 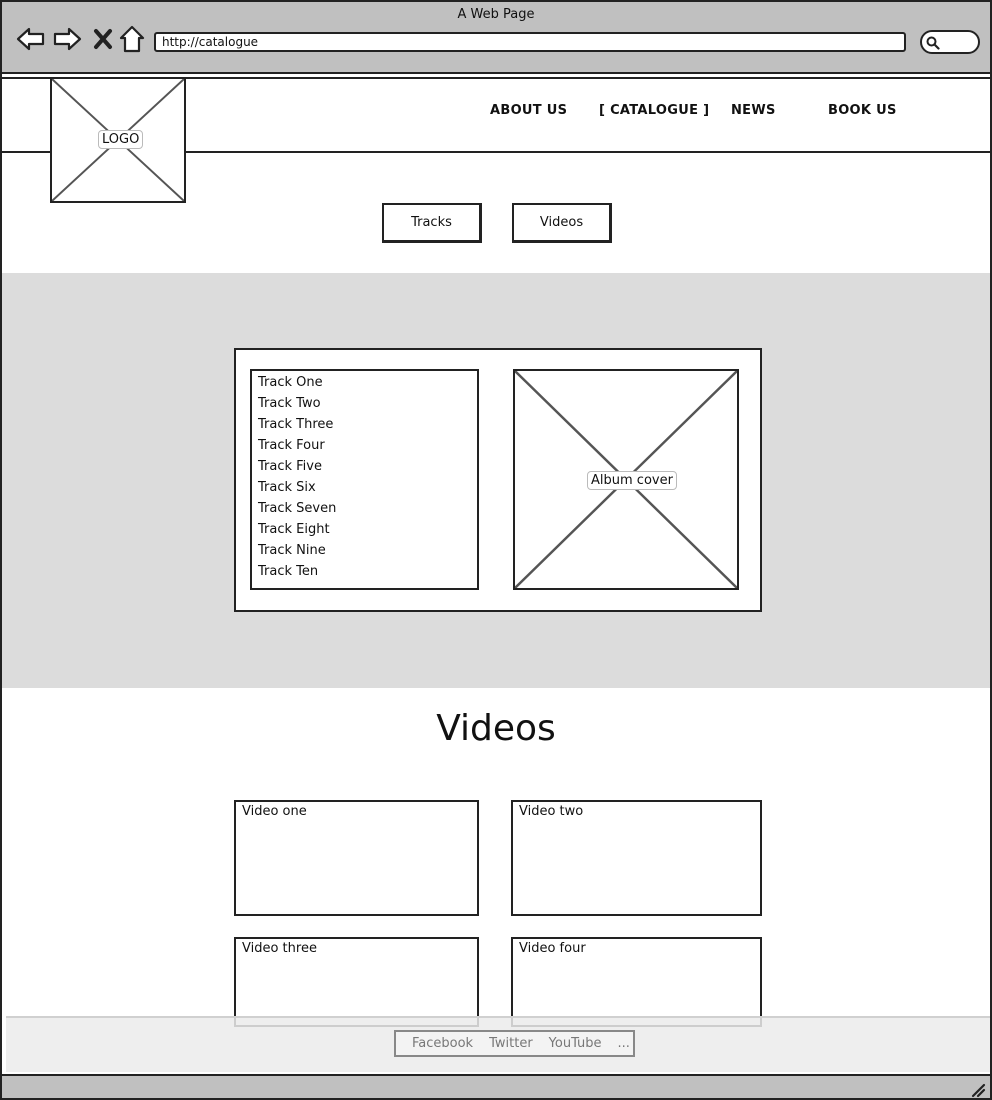 I want to click on search-icon, so click(x=933, y=43).